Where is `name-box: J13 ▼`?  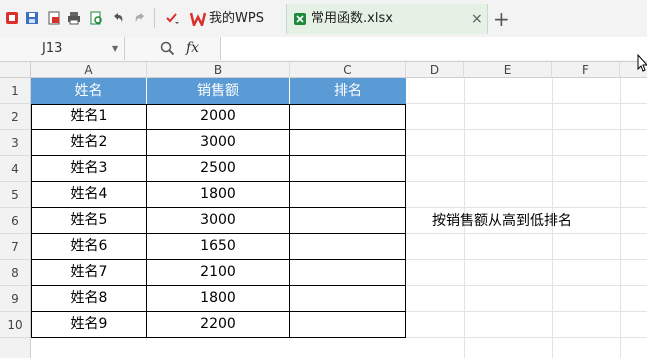
name-box: J13 ▼ is located at coordinates (62, 48).